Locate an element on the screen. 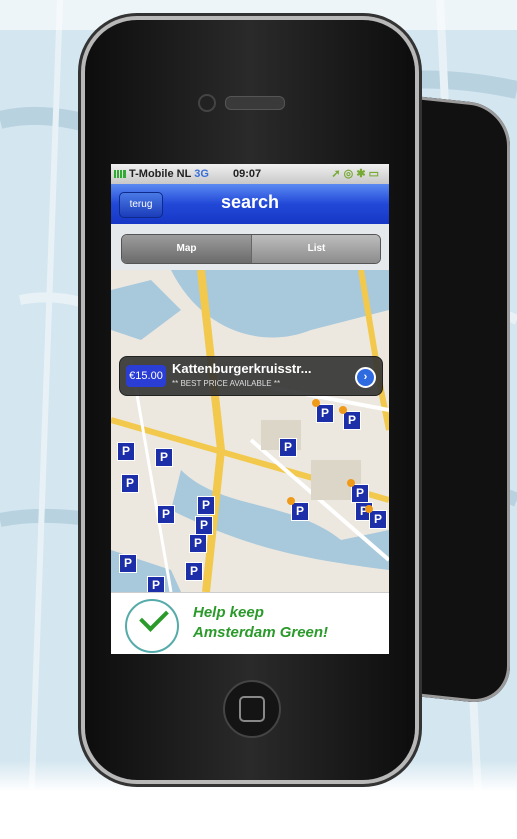 Image resolution: width=517 pixels, height=839 pixels. segment-bar: Map List is located at coordinates (250, 247).